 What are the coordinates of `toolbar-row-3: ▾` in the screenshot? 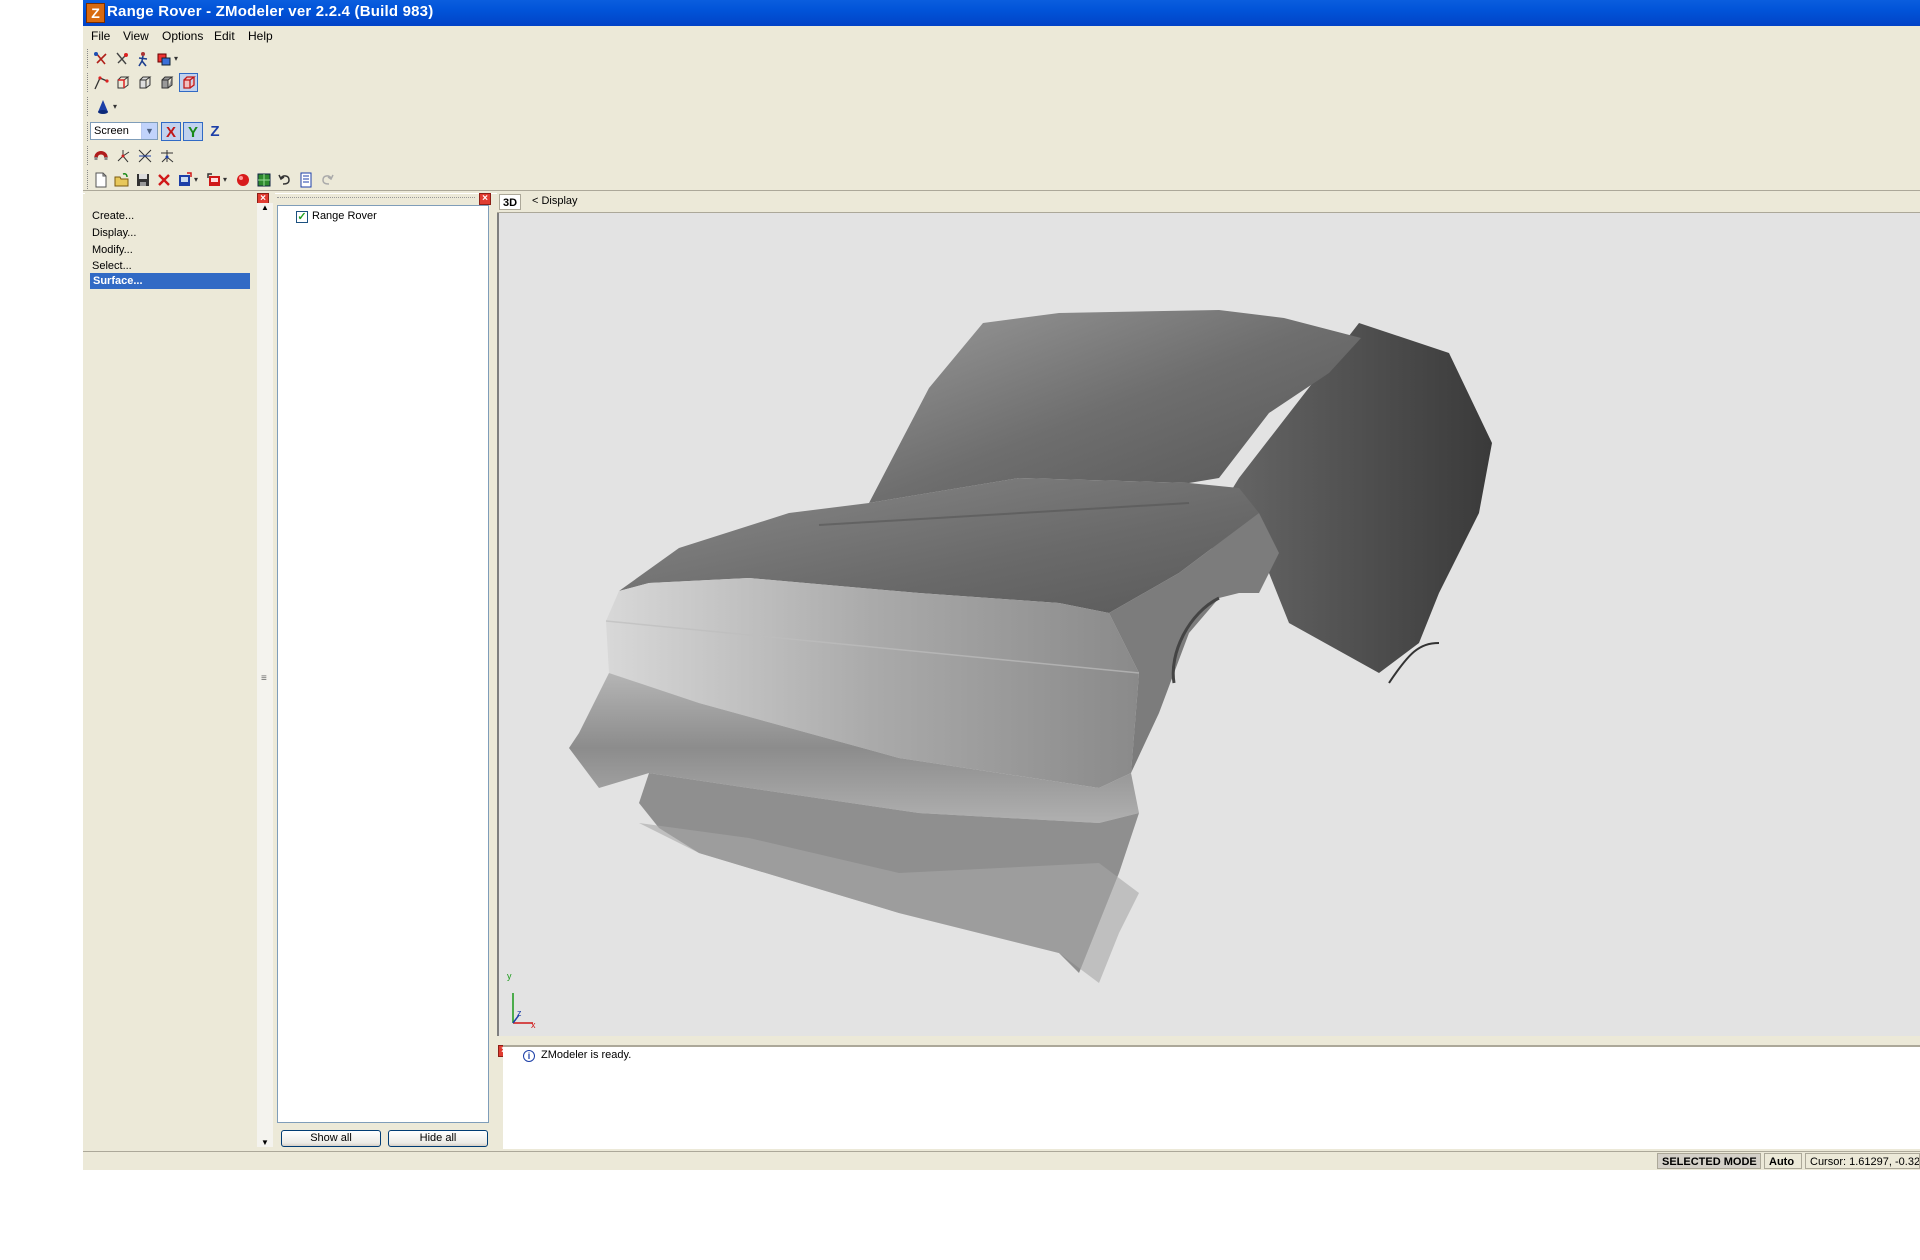 It's located at (108, 106).